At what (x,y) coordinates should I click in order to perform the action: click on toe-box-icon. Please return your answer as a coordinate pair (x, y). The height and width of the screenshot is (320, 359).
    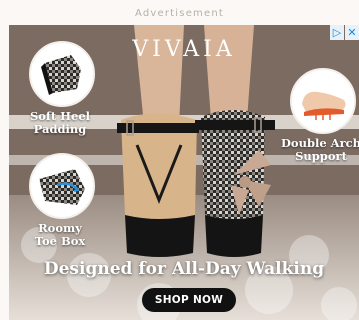
    Looking at the image, I should click on (62, 186).